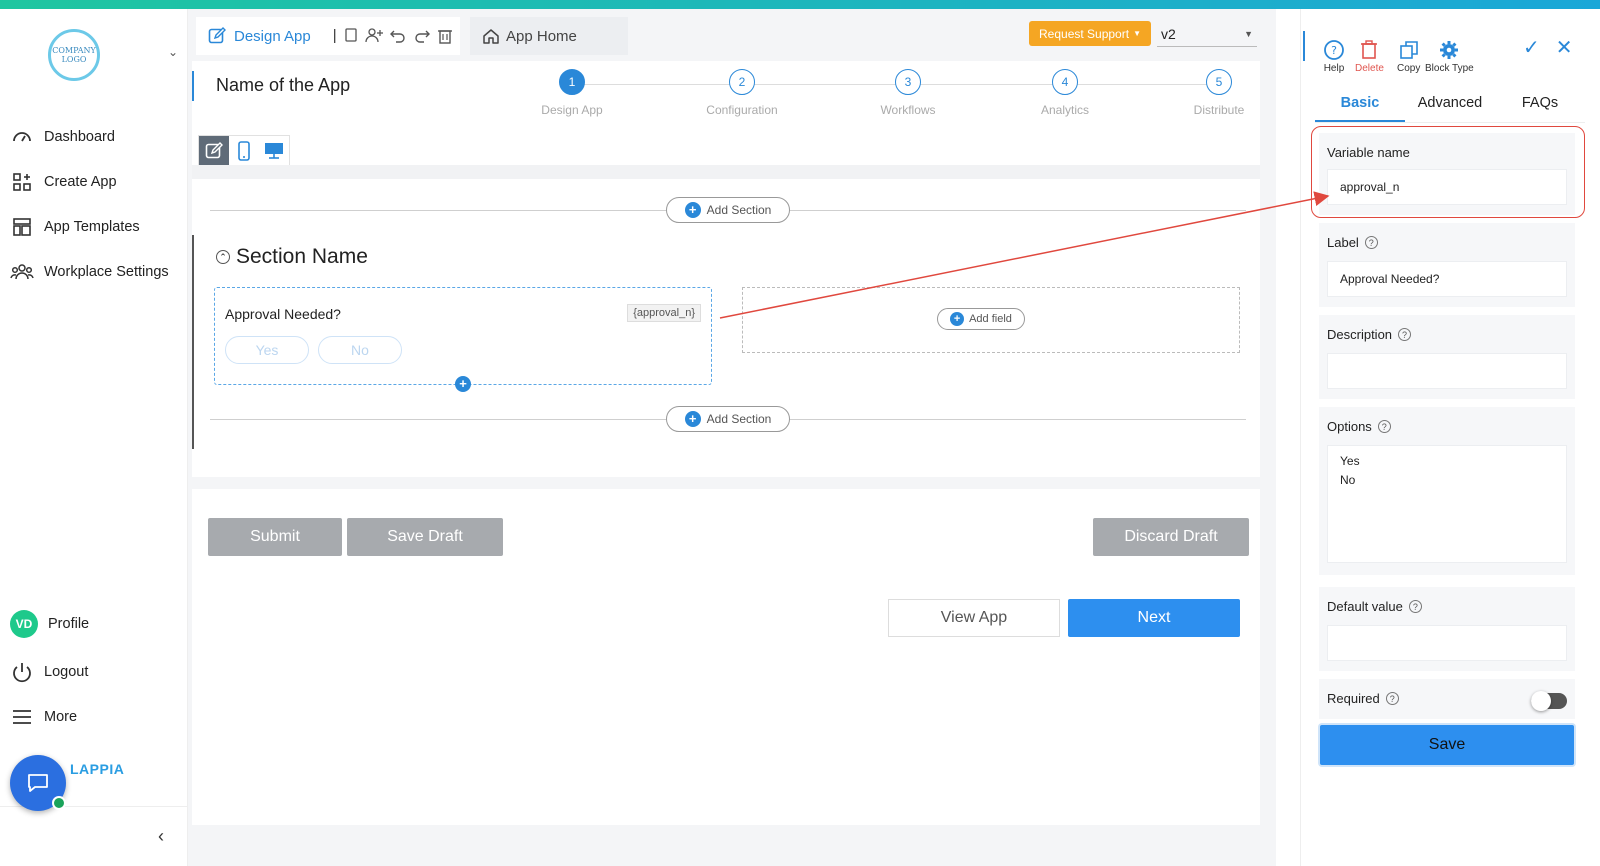 The height and width of the screenshot is (866, 1600). Describe the element at coordinates (974, 618) in the screenshot. I see `view-app-button: View App` at that location.